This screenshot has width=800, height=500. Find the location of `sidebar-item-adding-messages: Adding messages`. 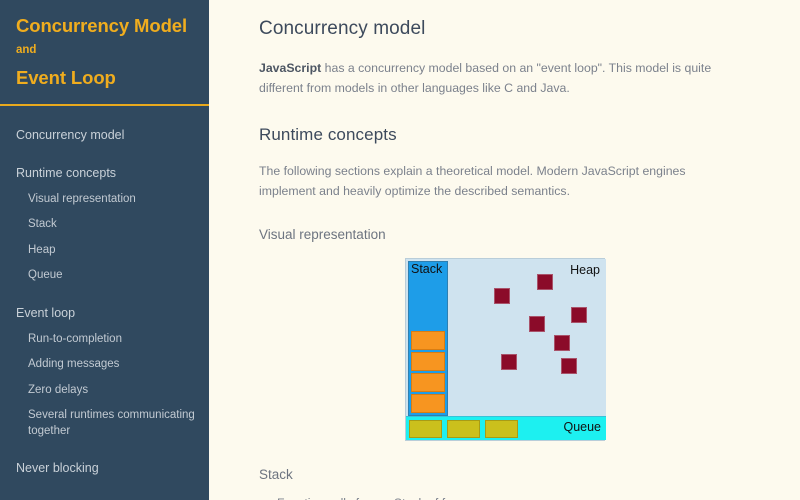

sidebar-item-adding-messages: Adding messages is located at coordinates (104, 365).